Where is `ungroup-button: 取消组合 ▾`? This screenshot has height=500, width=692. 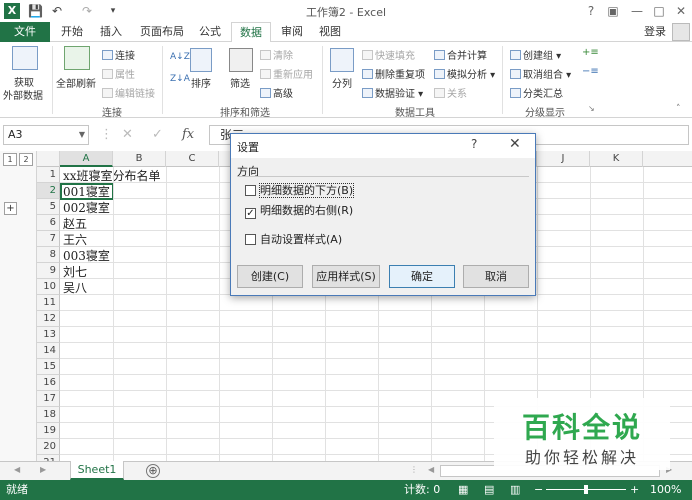 ungroup-button: 取消组合 ▾ is located at coordinates (540, 73).